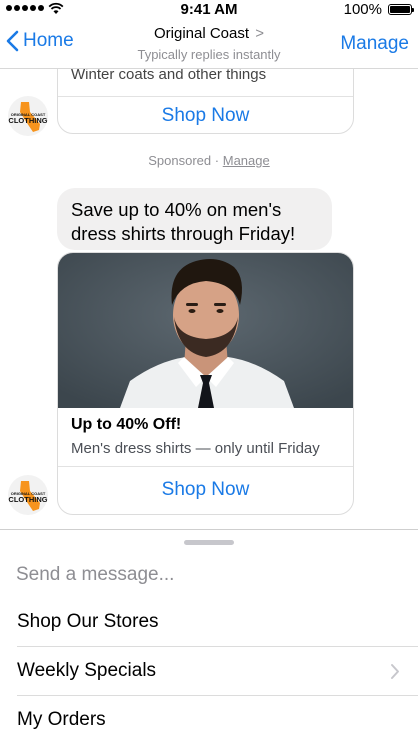 This screenshot has height=745, width=418. I want to click on drag-handle, so click(209, 542).